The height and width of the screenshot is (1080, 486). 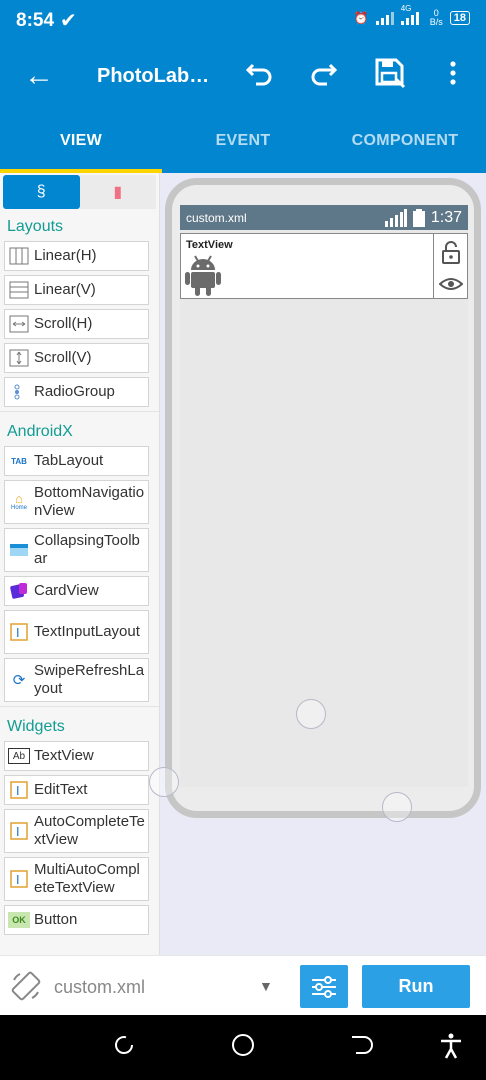 I want to click on bookmark-icon: ▮, so click(x=118, y=192).